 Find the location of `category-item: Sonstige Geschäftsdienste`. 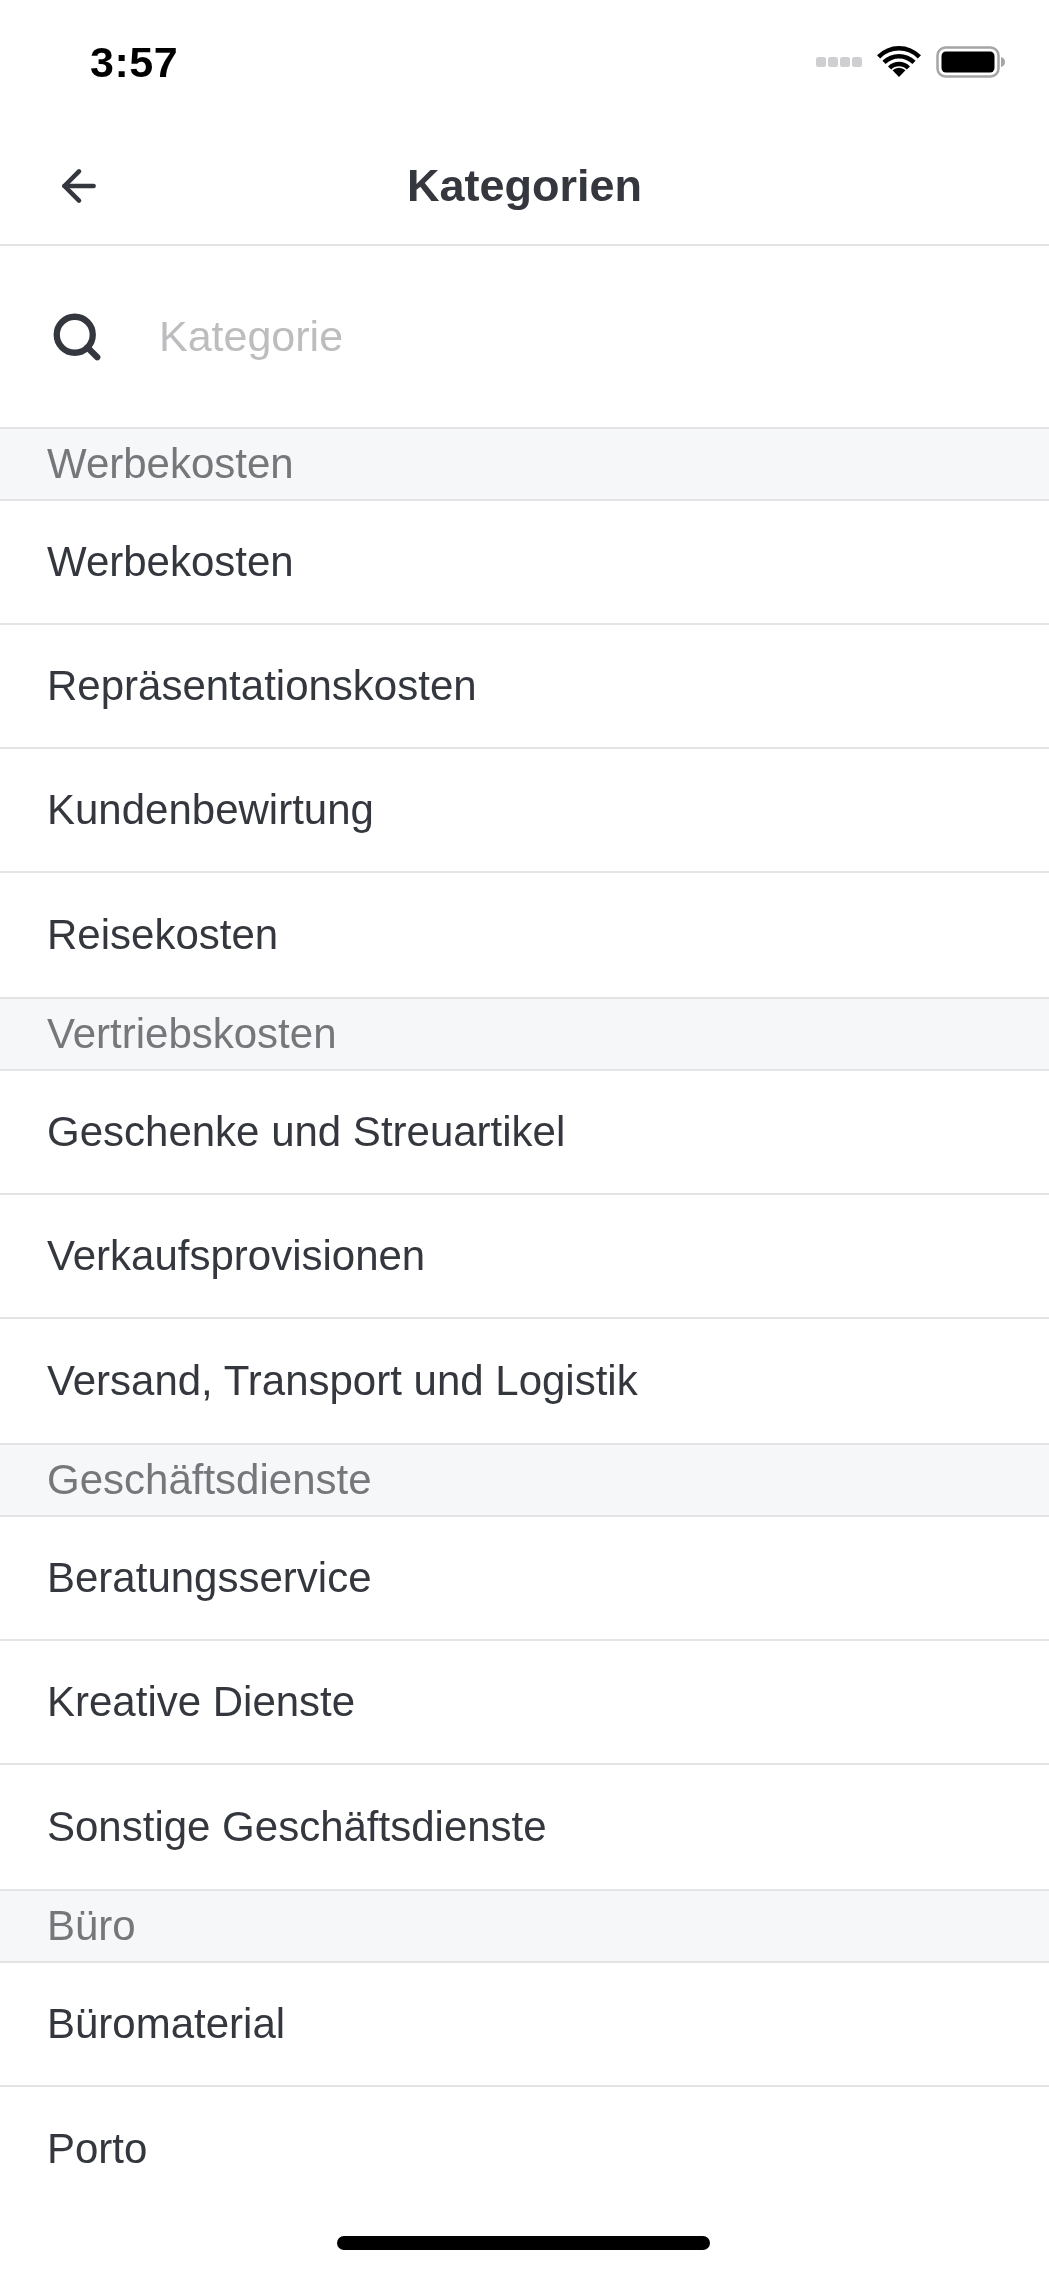

category-item: Sonstige Geschäftsdienste is located at coordinates (524, 1827).